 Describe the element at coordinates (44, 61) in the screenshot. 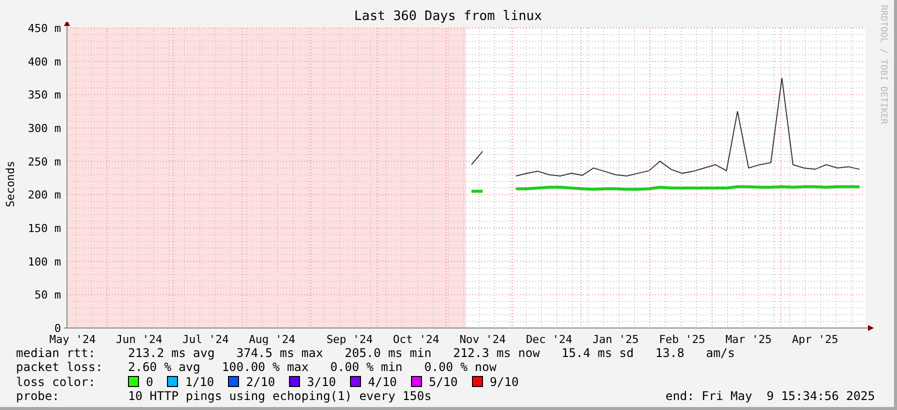

I see `y-tick-label: 400 m` at that location.